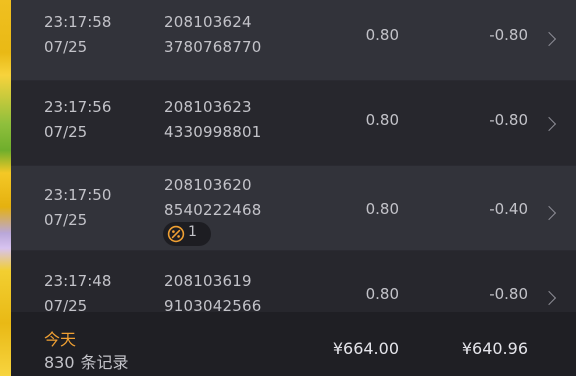 The width and height of the screenshot is (576, 376). I want to click on transaction-time: 23:17:56, so click(78, 107).